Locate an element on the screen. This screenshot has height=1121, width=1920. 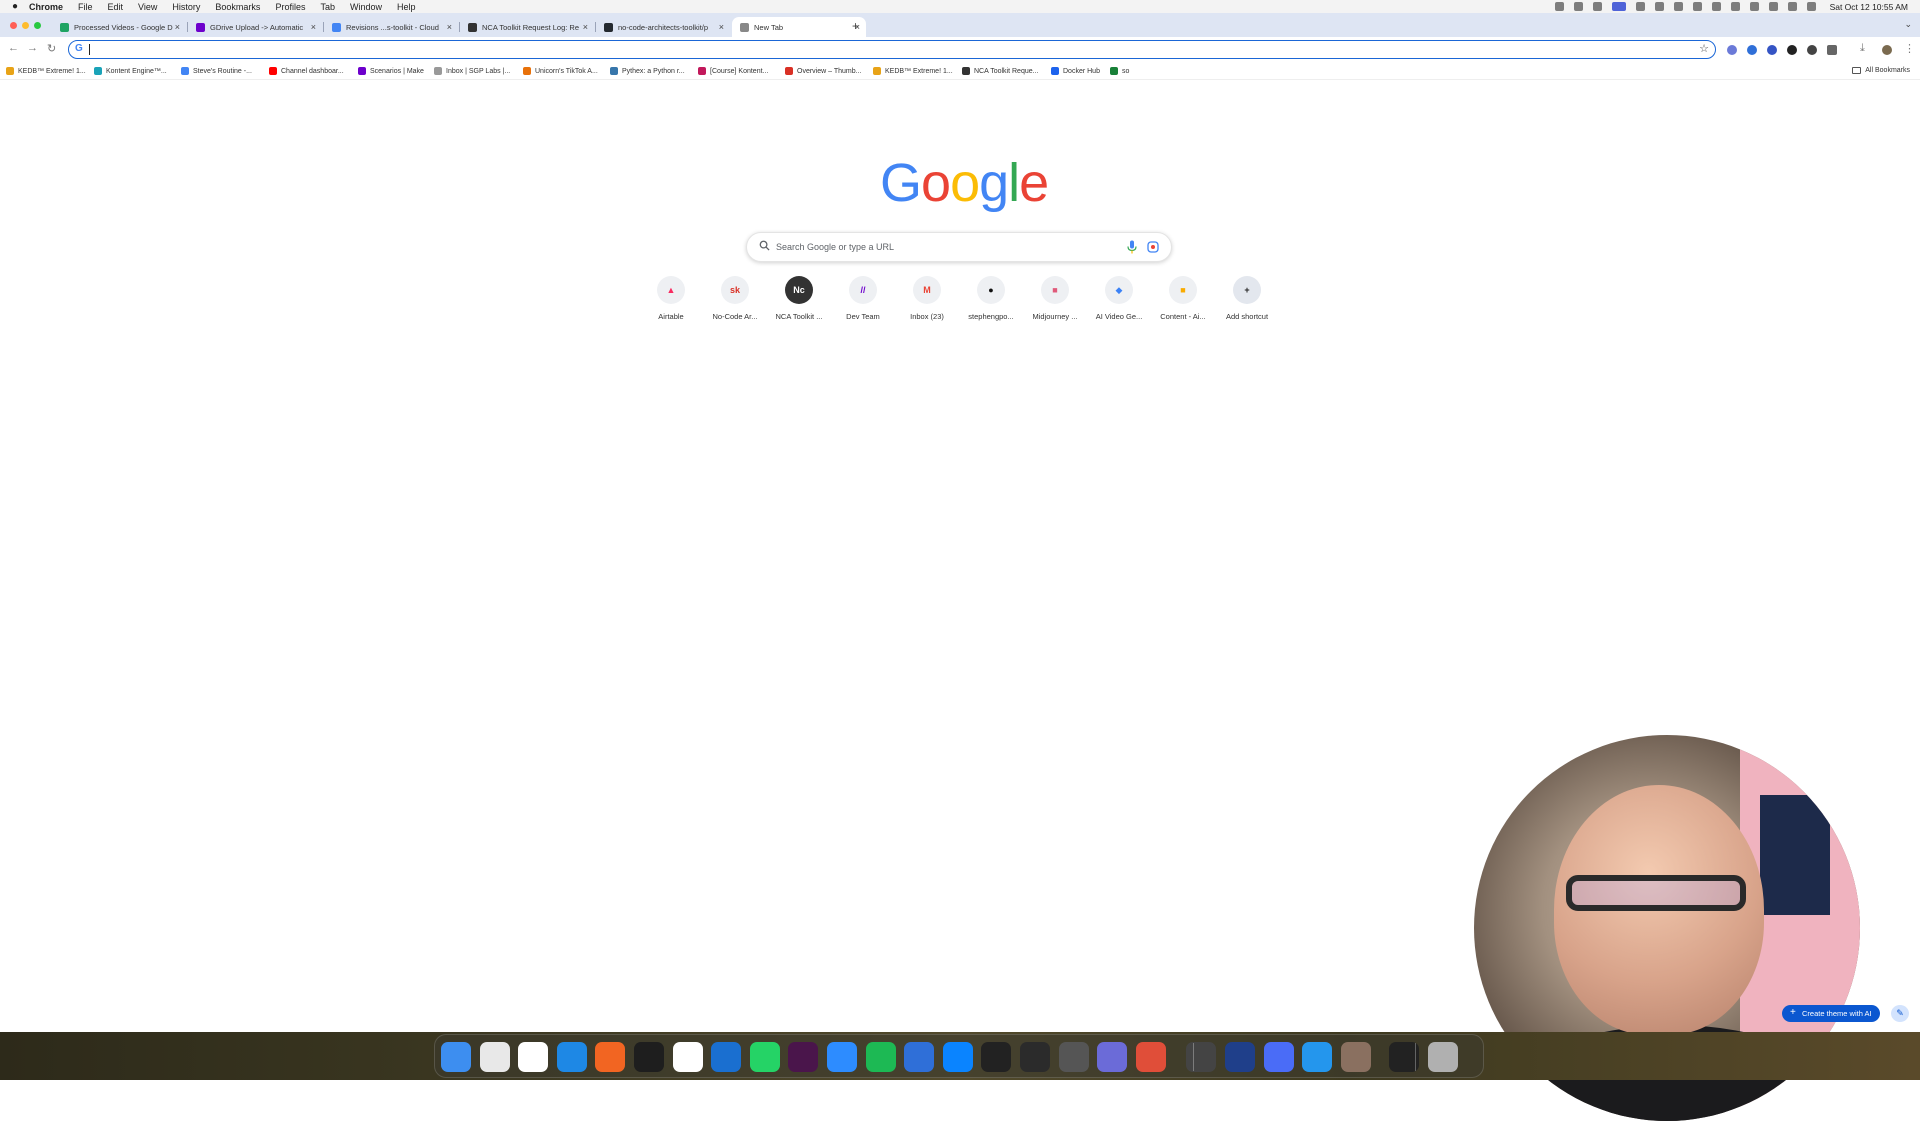
menu-help: Help is located at coordinates (406, 7).